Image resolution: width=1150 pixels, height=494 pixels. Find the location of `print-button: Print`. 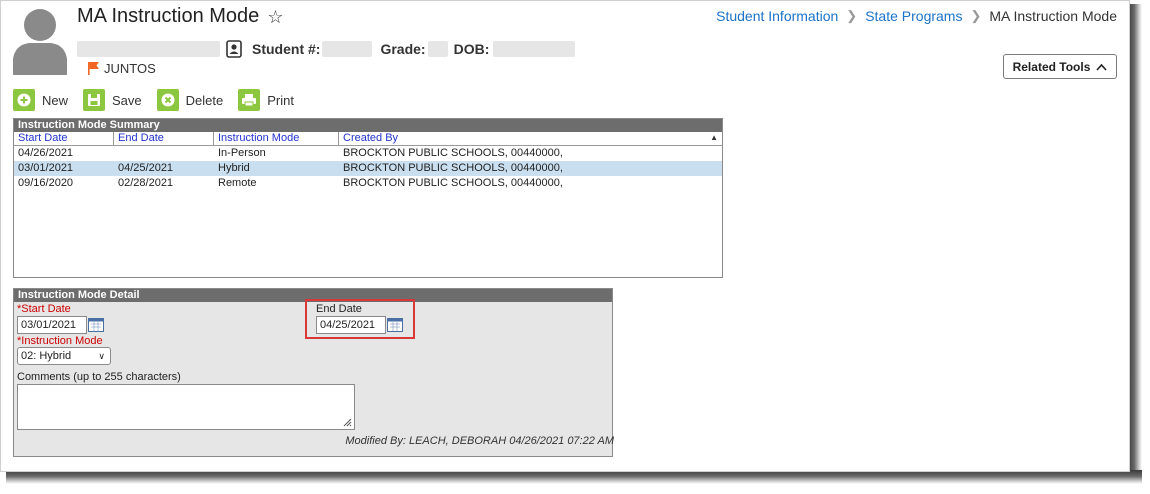

print-button: Print is located at coordinates (266, 100).